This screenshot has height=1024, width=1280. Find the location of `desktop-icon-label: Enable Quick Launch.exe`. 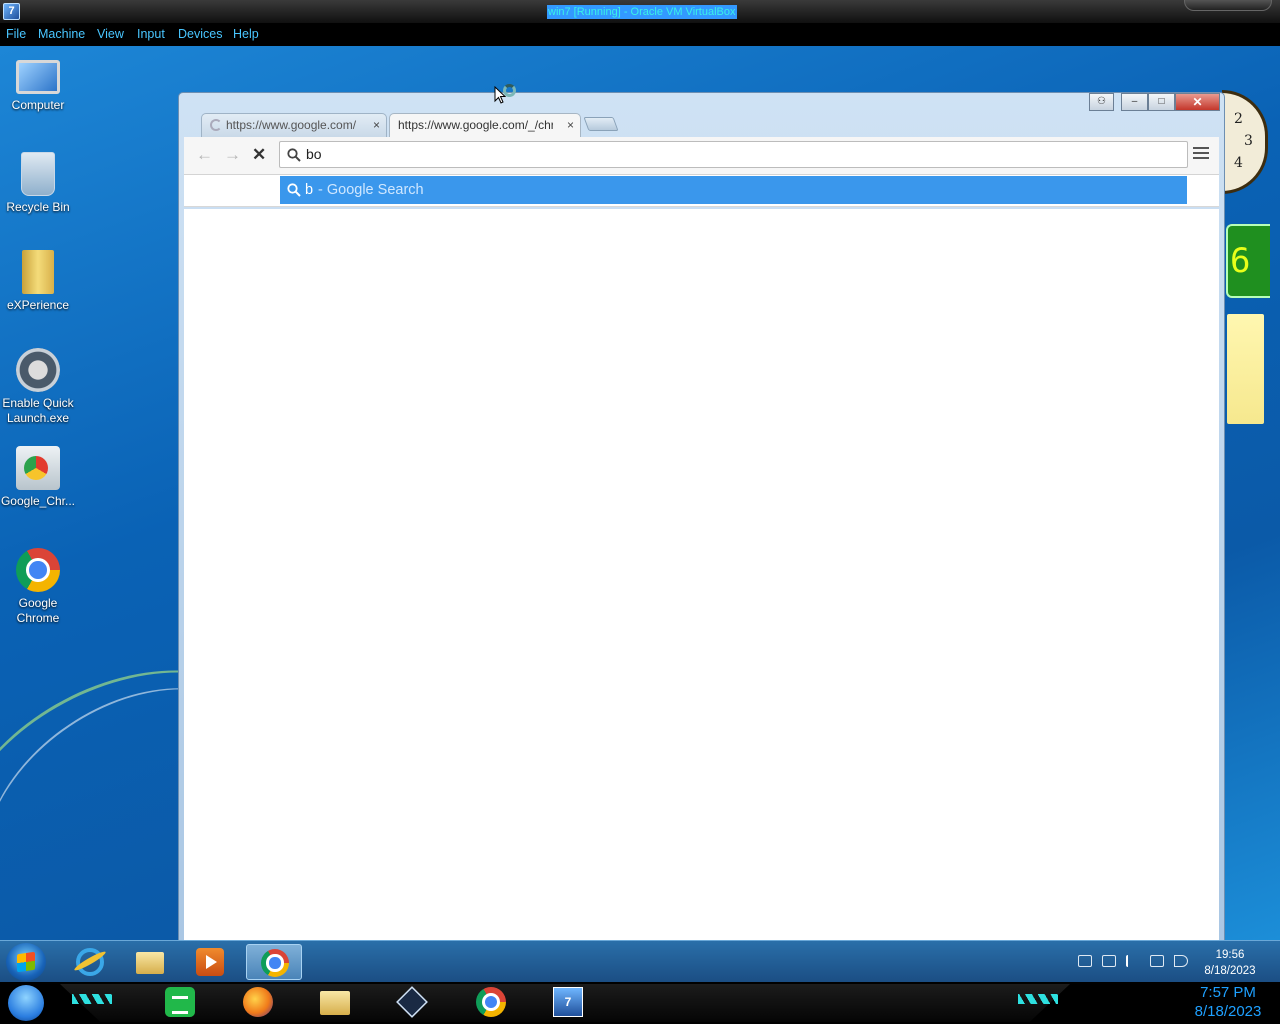

desktop-icon-label: Enable Quick Launch.exe is located at coordinates (38, 410).